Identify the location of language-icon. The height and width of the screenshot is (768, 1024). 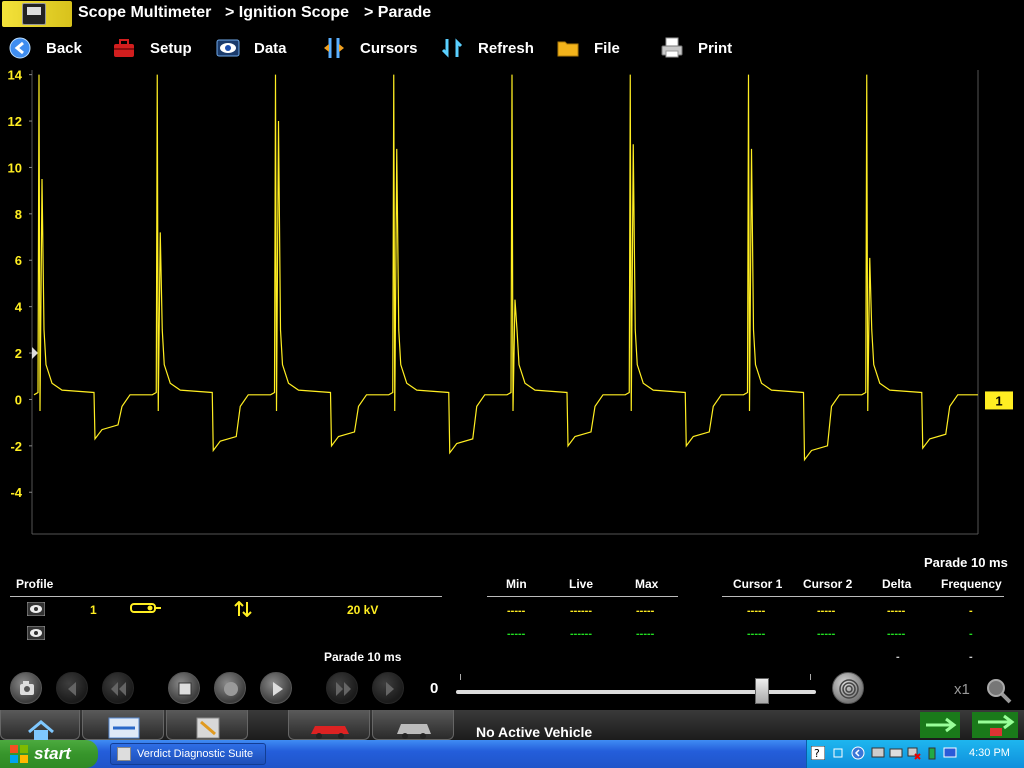
(838, 753).